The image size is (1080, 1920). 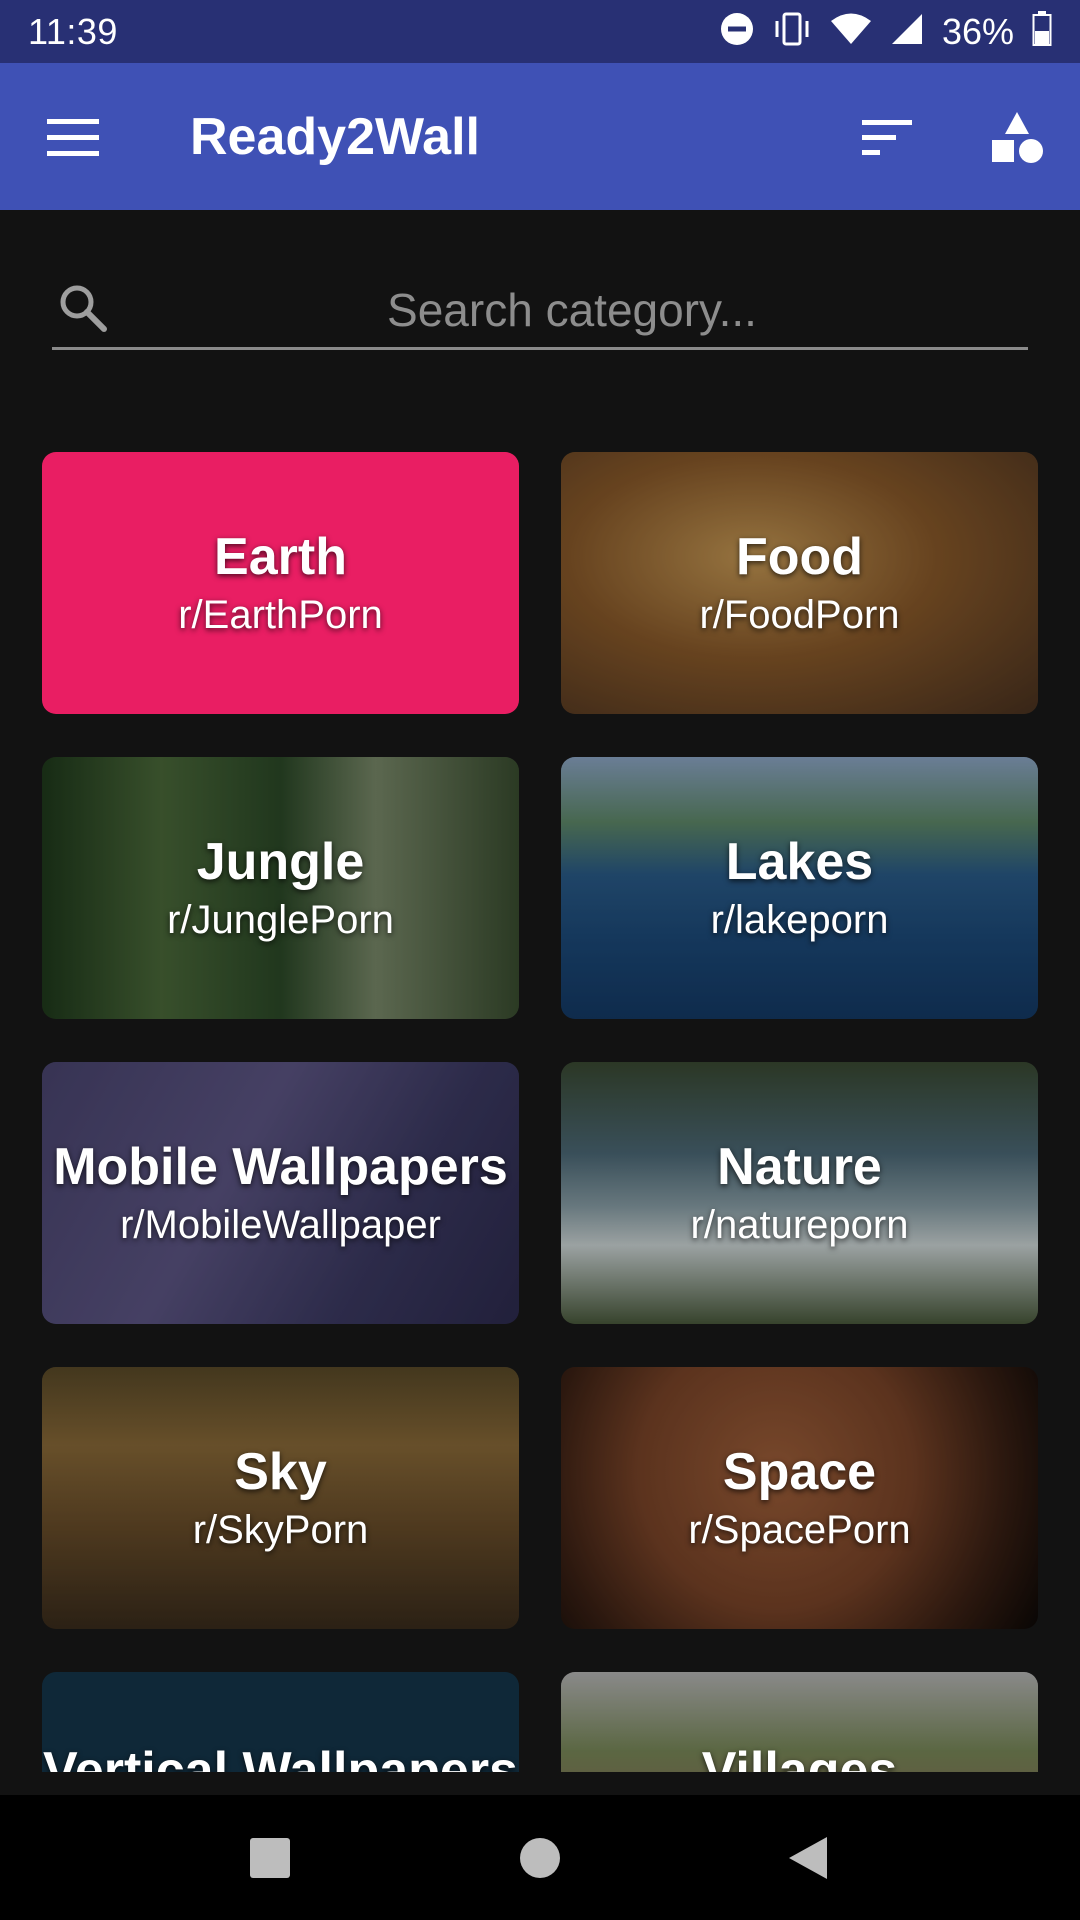 I want to click on category-card-space: Space r/SpacePorn, so click(x=799, y=1498).